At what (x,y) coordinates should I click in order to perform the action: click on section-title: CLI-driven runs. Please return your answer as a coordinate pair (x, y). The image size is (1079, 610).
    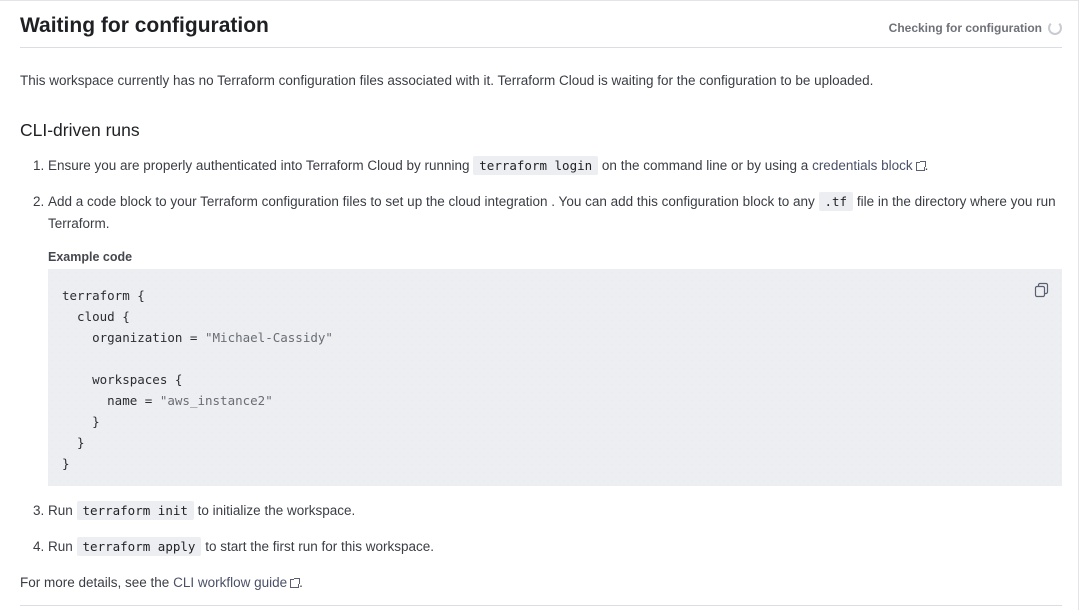
    Looking at the image, I should click on (80, 130).